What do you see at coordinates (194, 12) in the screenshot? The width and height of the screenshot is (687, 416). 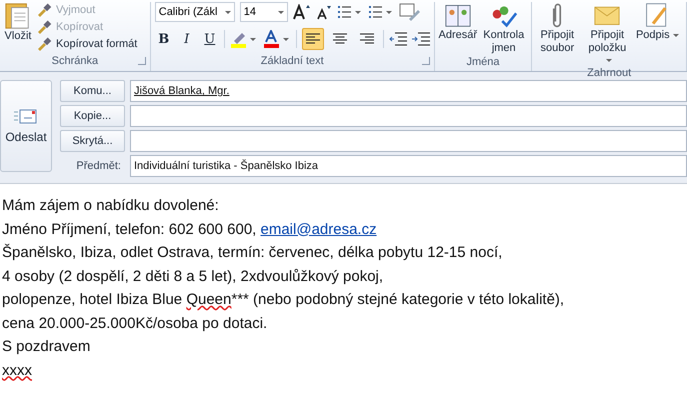 I see `font-dropdown: Calibri (Zákl` at bounding box center [194, 12].